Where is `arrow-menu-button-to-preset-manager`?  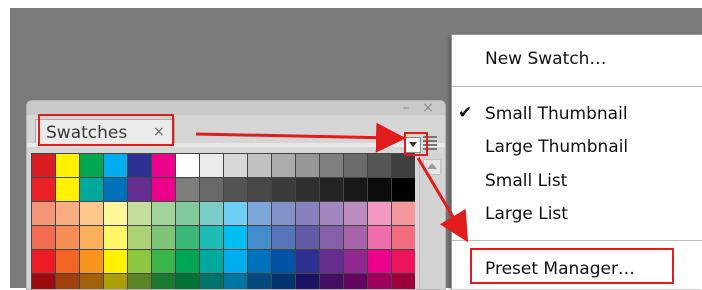 arrow-menu-button-to-preset-manager is located at coordinates (442, 200).